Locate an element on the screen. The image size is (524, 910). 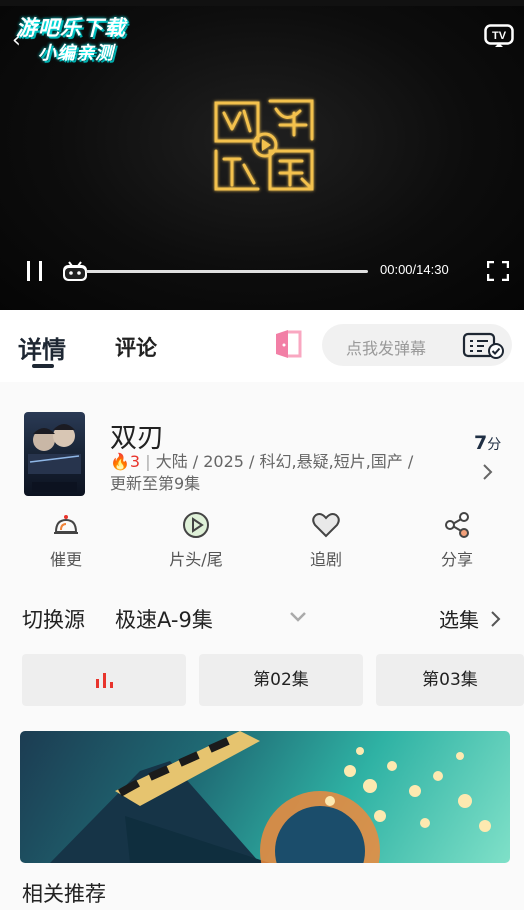
poster-image is located at coordinates (54, 454).